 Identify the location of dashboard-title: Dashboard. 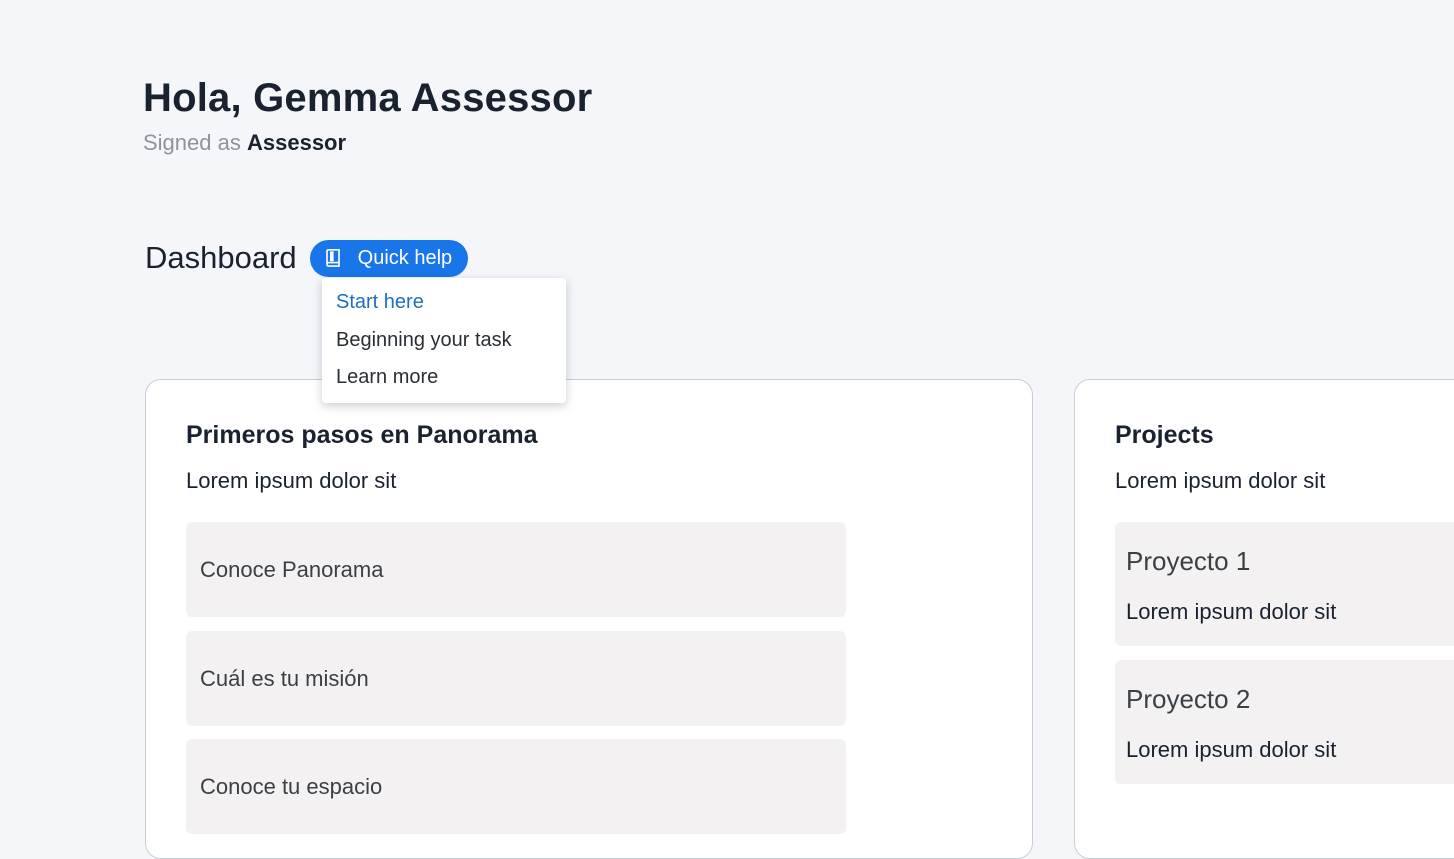
(221, 257).